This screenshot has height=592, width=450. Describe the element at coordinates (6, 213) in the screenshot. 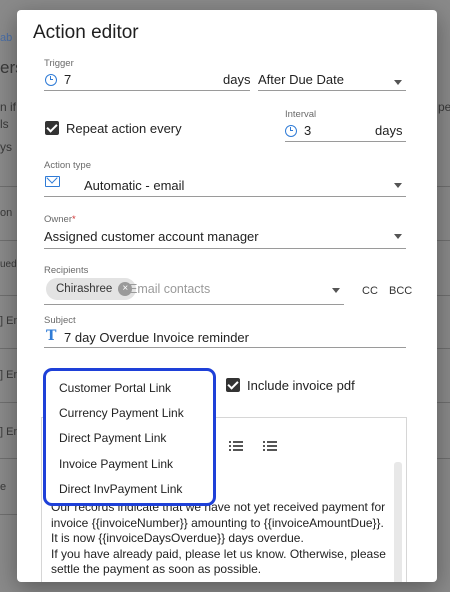

I see `bg-row-fragment: on` at that location.